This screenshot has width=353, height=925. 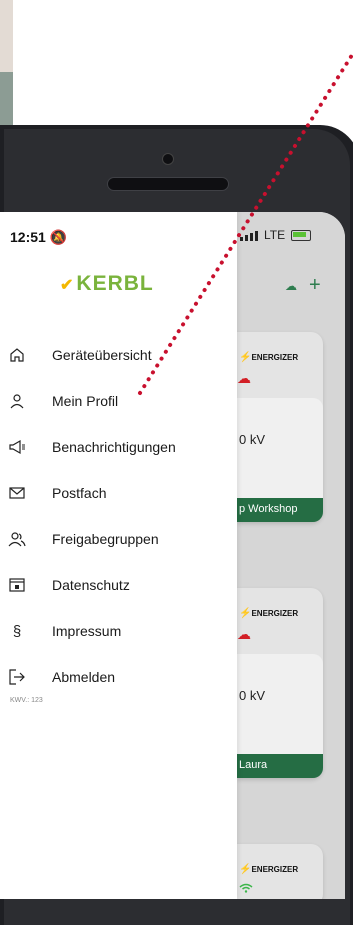 I want to click on device-card-footer: Laura, so click(x=280, y=766).